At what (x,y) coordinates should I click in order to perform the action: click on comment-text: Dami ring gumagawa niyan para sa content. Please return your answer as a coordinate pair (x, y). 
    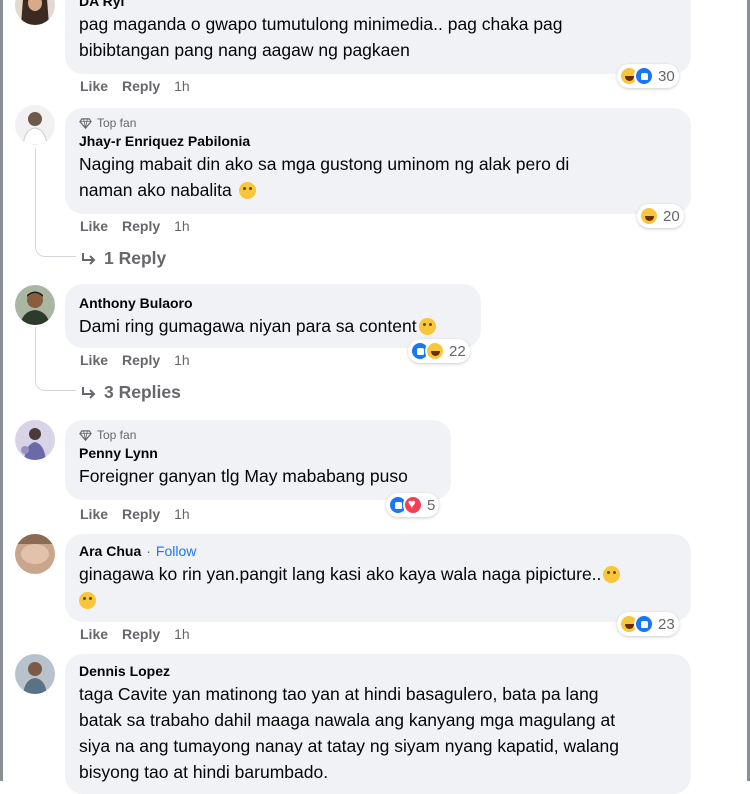
    Looking at the image, I should click on (274, 326).